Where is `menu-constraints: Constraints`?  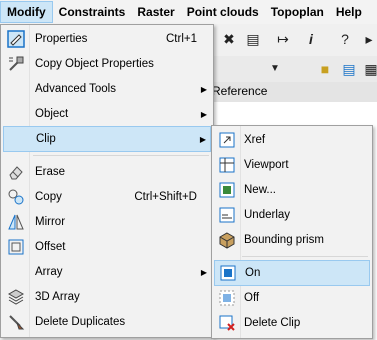
menu-constraints: Constraints is located at coordinates (92, 12).